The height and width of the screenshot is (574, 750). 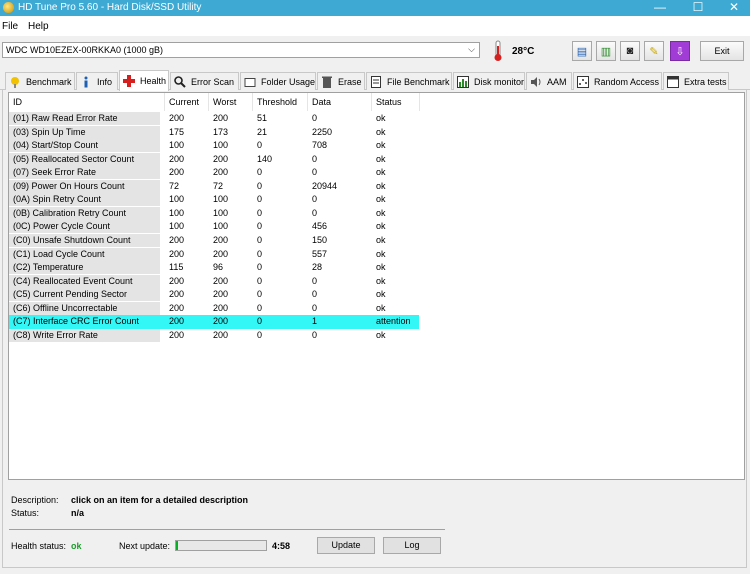 What do you see at coordinates (84, 118) in the screenshot?
I see `attribute-name: (01) Raw Read Error Rate` at bounding box center [84, 118].